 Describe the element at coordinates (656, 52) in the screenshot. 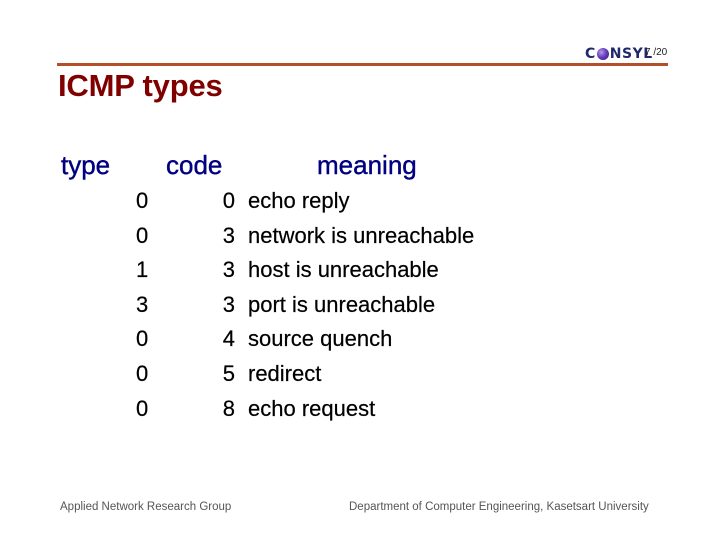

I see `page-number: 7 /20` at that location.